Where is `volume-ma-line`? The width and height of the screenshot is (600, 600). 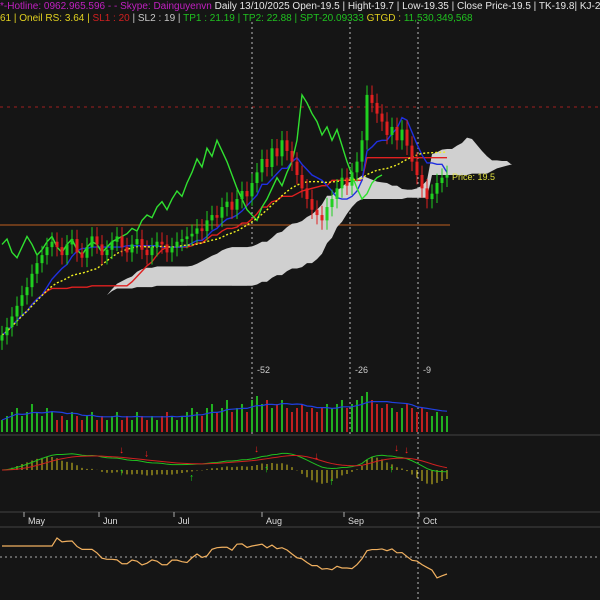 volume-ma-line is located at coordinates (224, 411).